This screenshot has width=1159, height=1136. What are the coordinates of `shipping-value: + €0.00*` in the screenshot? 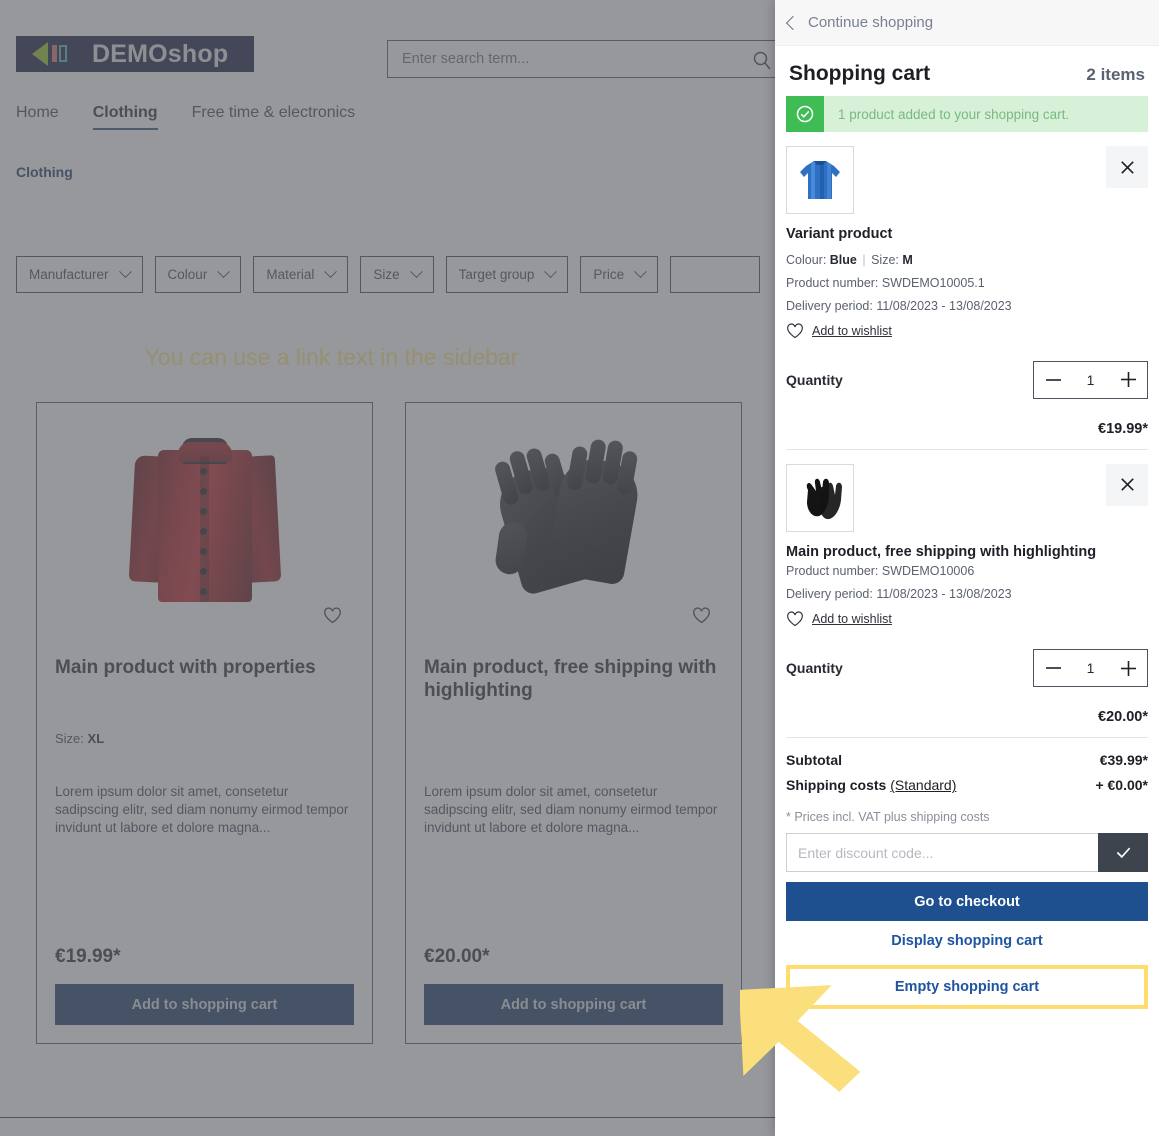 It's located at (1121, 785).